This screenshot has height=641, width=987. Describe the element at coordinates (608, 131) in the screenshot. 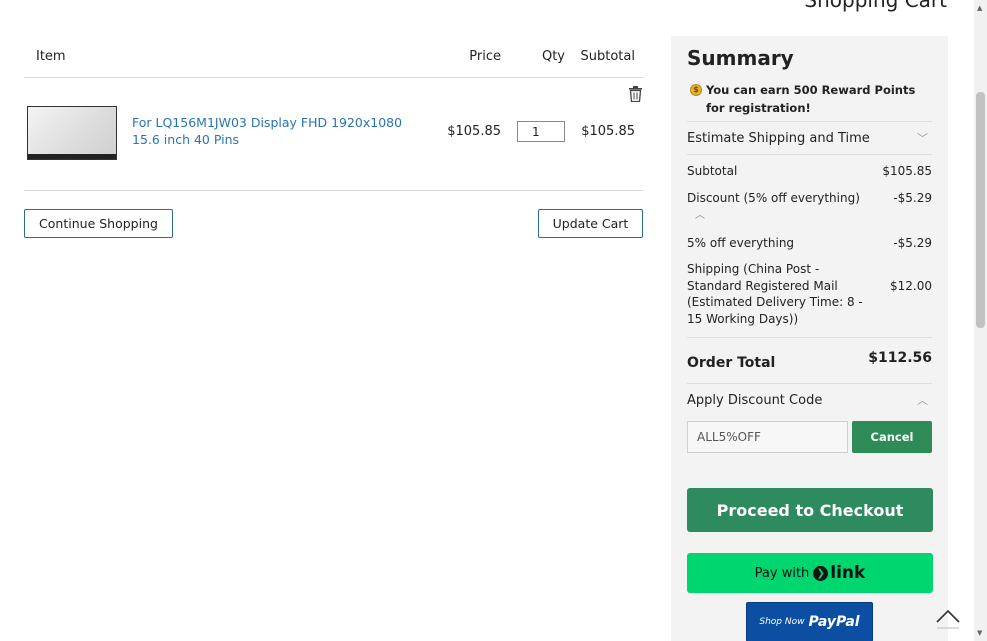

I see `item-subtotal: $105.85` at that location.